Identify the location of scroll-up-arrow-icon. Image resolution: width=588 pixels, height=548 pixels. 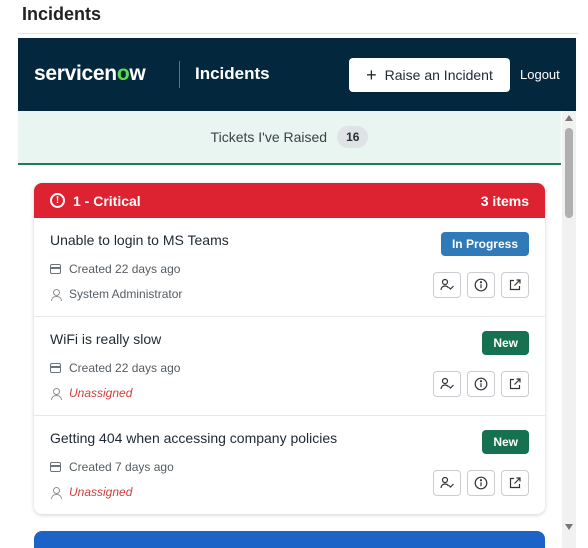
(569, 118).